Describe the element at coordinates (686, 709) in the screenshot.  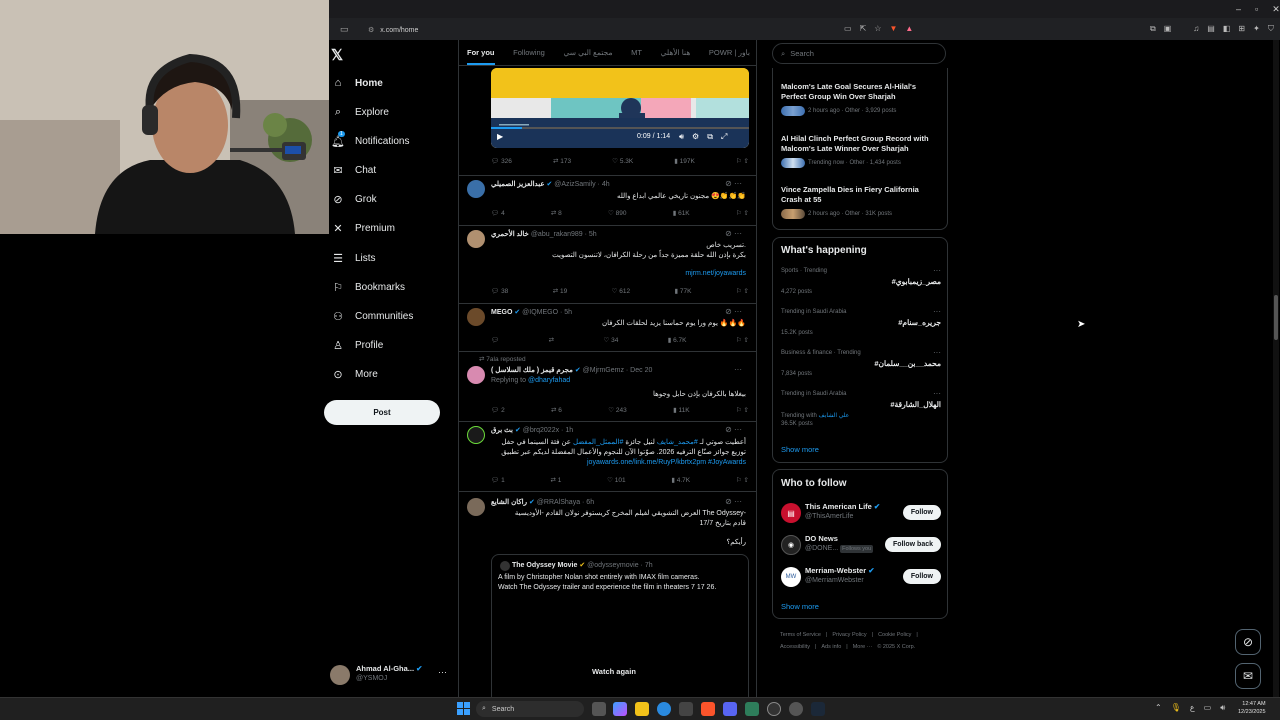
I see `store-icon` at that location.